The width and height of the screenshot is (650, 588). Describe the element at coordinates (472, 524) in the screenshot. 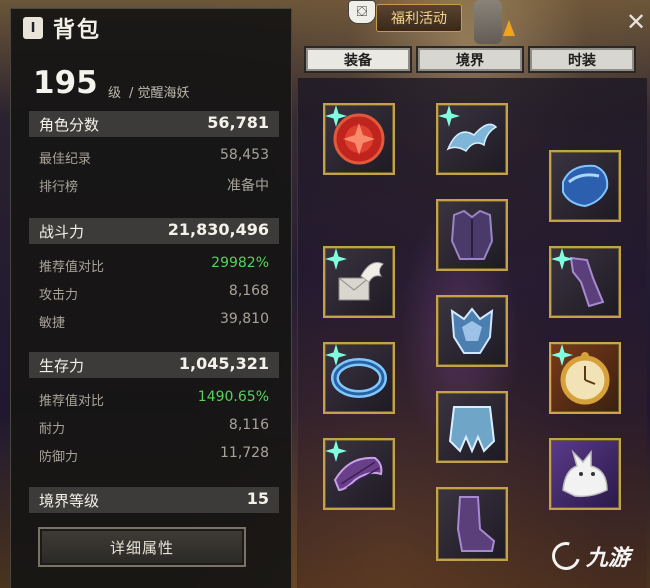

I see `purple-boots-icon` at that location.